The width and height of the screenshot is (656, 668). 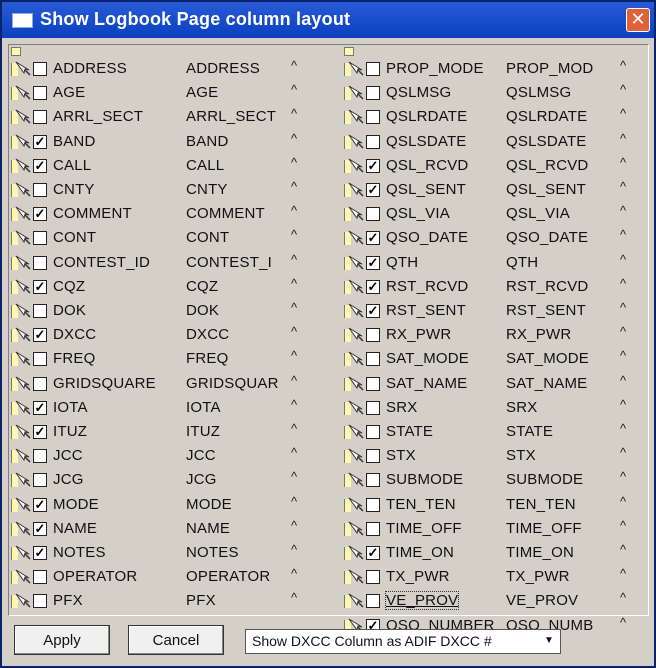 I want to click on column-row: QSLMSG QSLMSG ^, so click(x=500, y=93).